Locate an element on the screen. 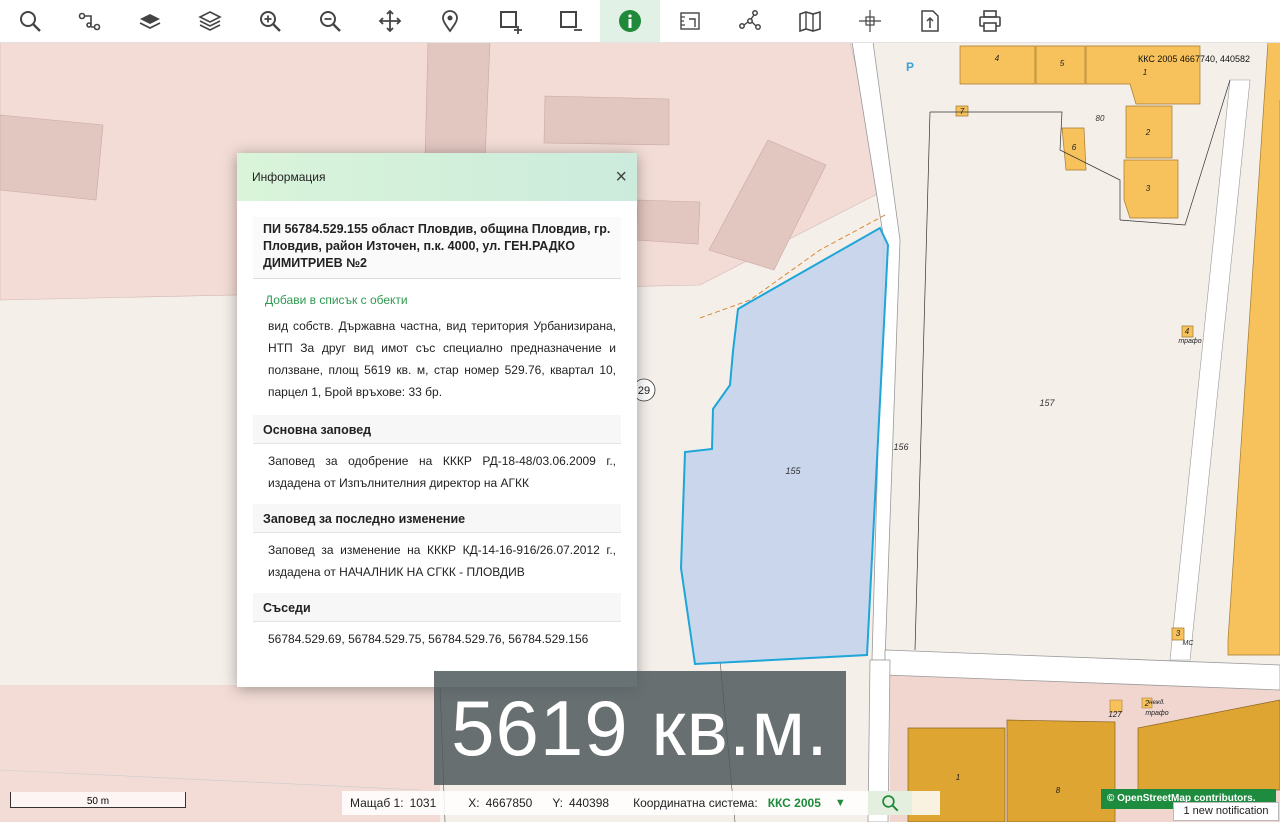 The image size is (1280, 822). pan-icon is located at coordinates (390, 21).